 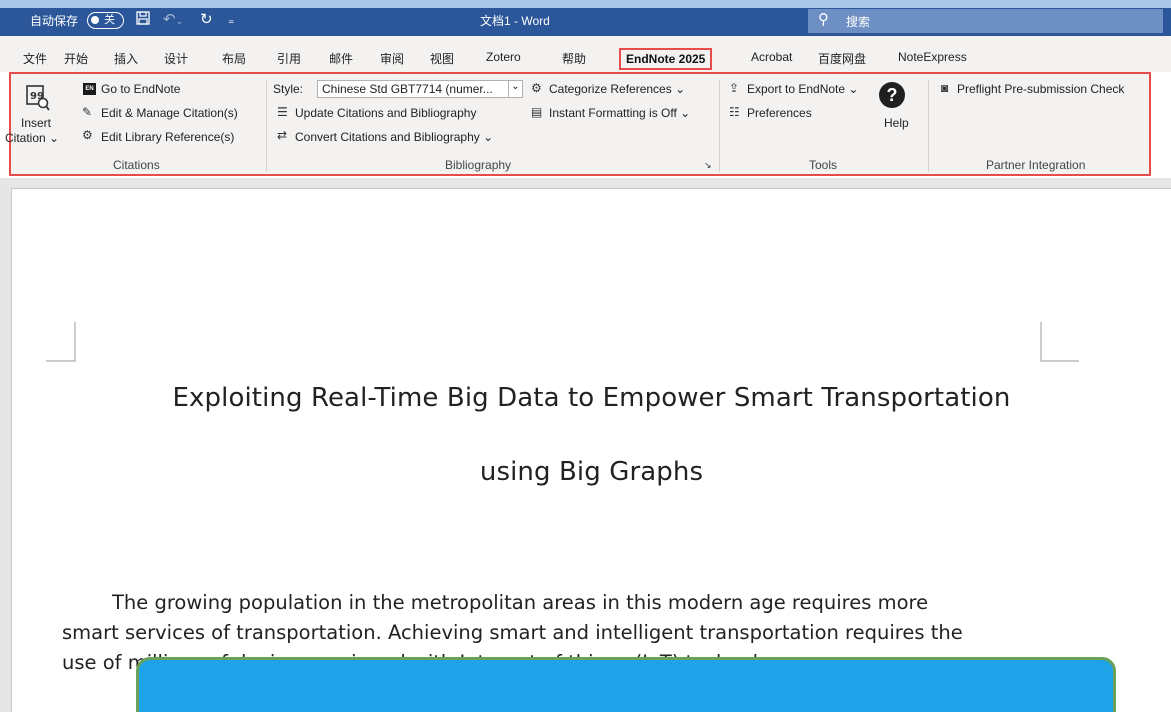 What do you see at coordinates (896, 123) in the screenshot?
I see `help-button: Help` at bounding box center [896, 123].